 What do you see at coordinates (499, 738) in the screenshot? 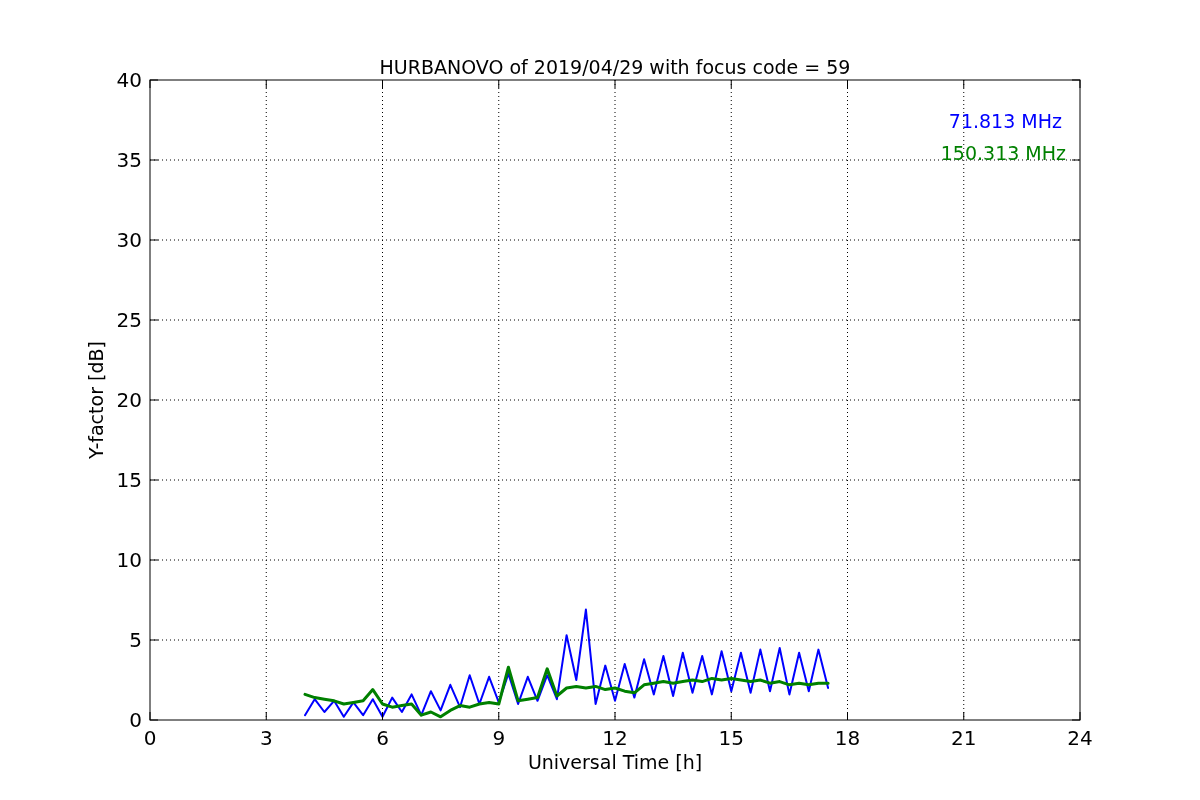
I see `x-tick-label: 9` at bounding box center [499, 738].